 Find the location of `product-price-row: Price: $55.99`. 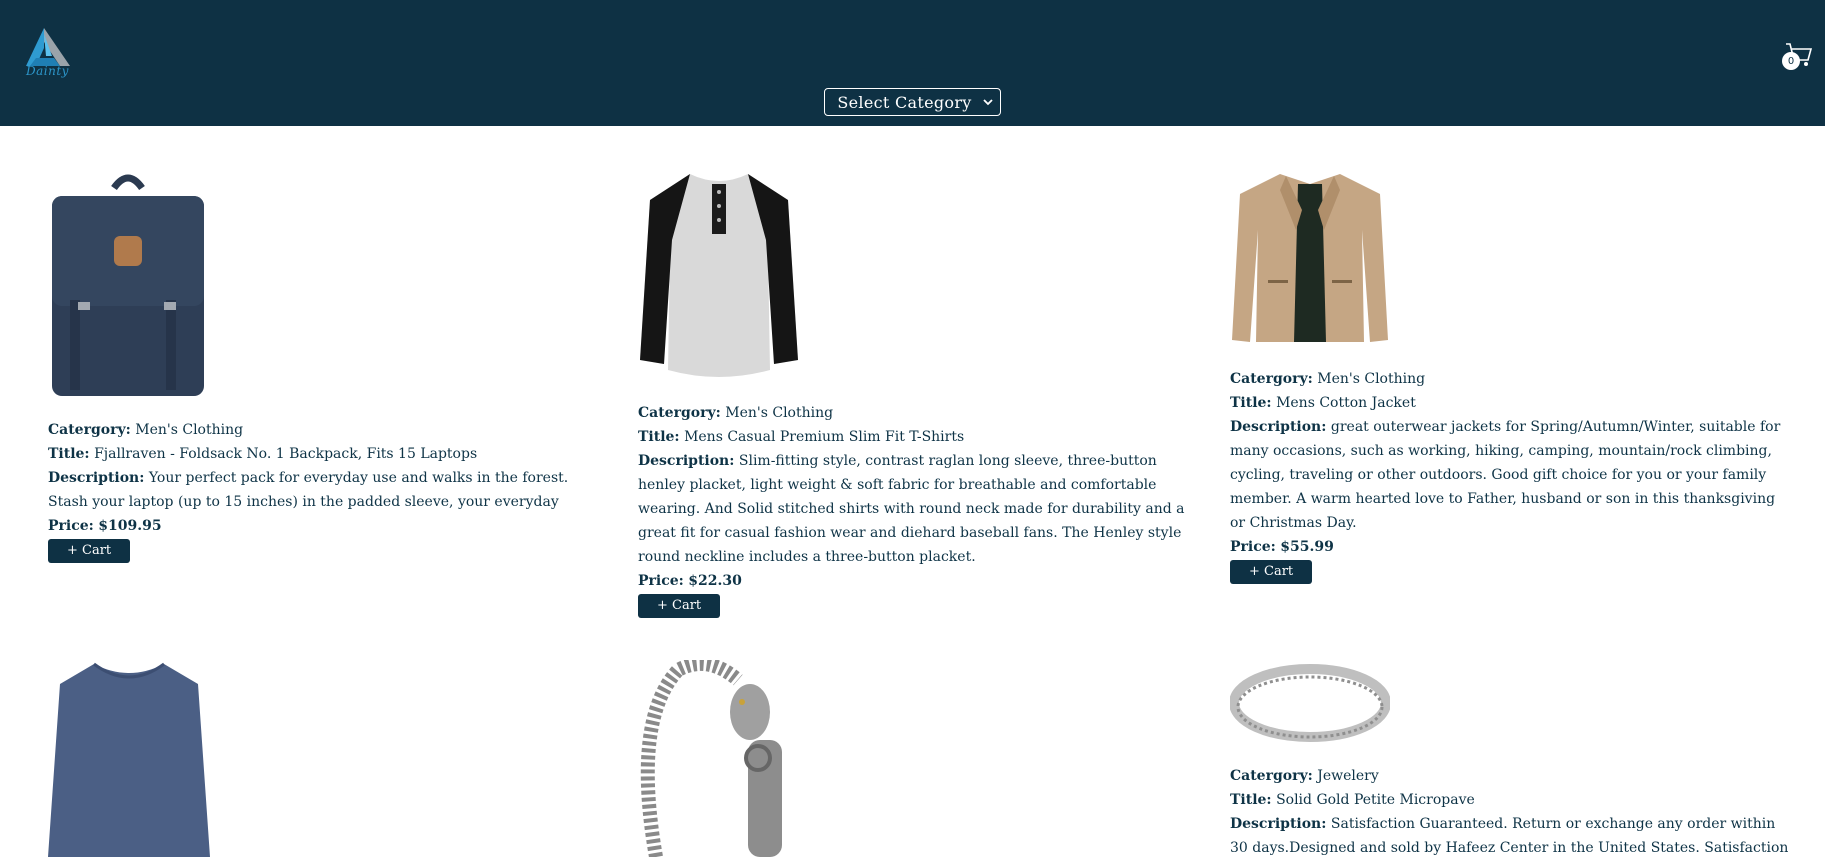

product-price-row: Price: $55.99 is located at coordinates (1510, 547).